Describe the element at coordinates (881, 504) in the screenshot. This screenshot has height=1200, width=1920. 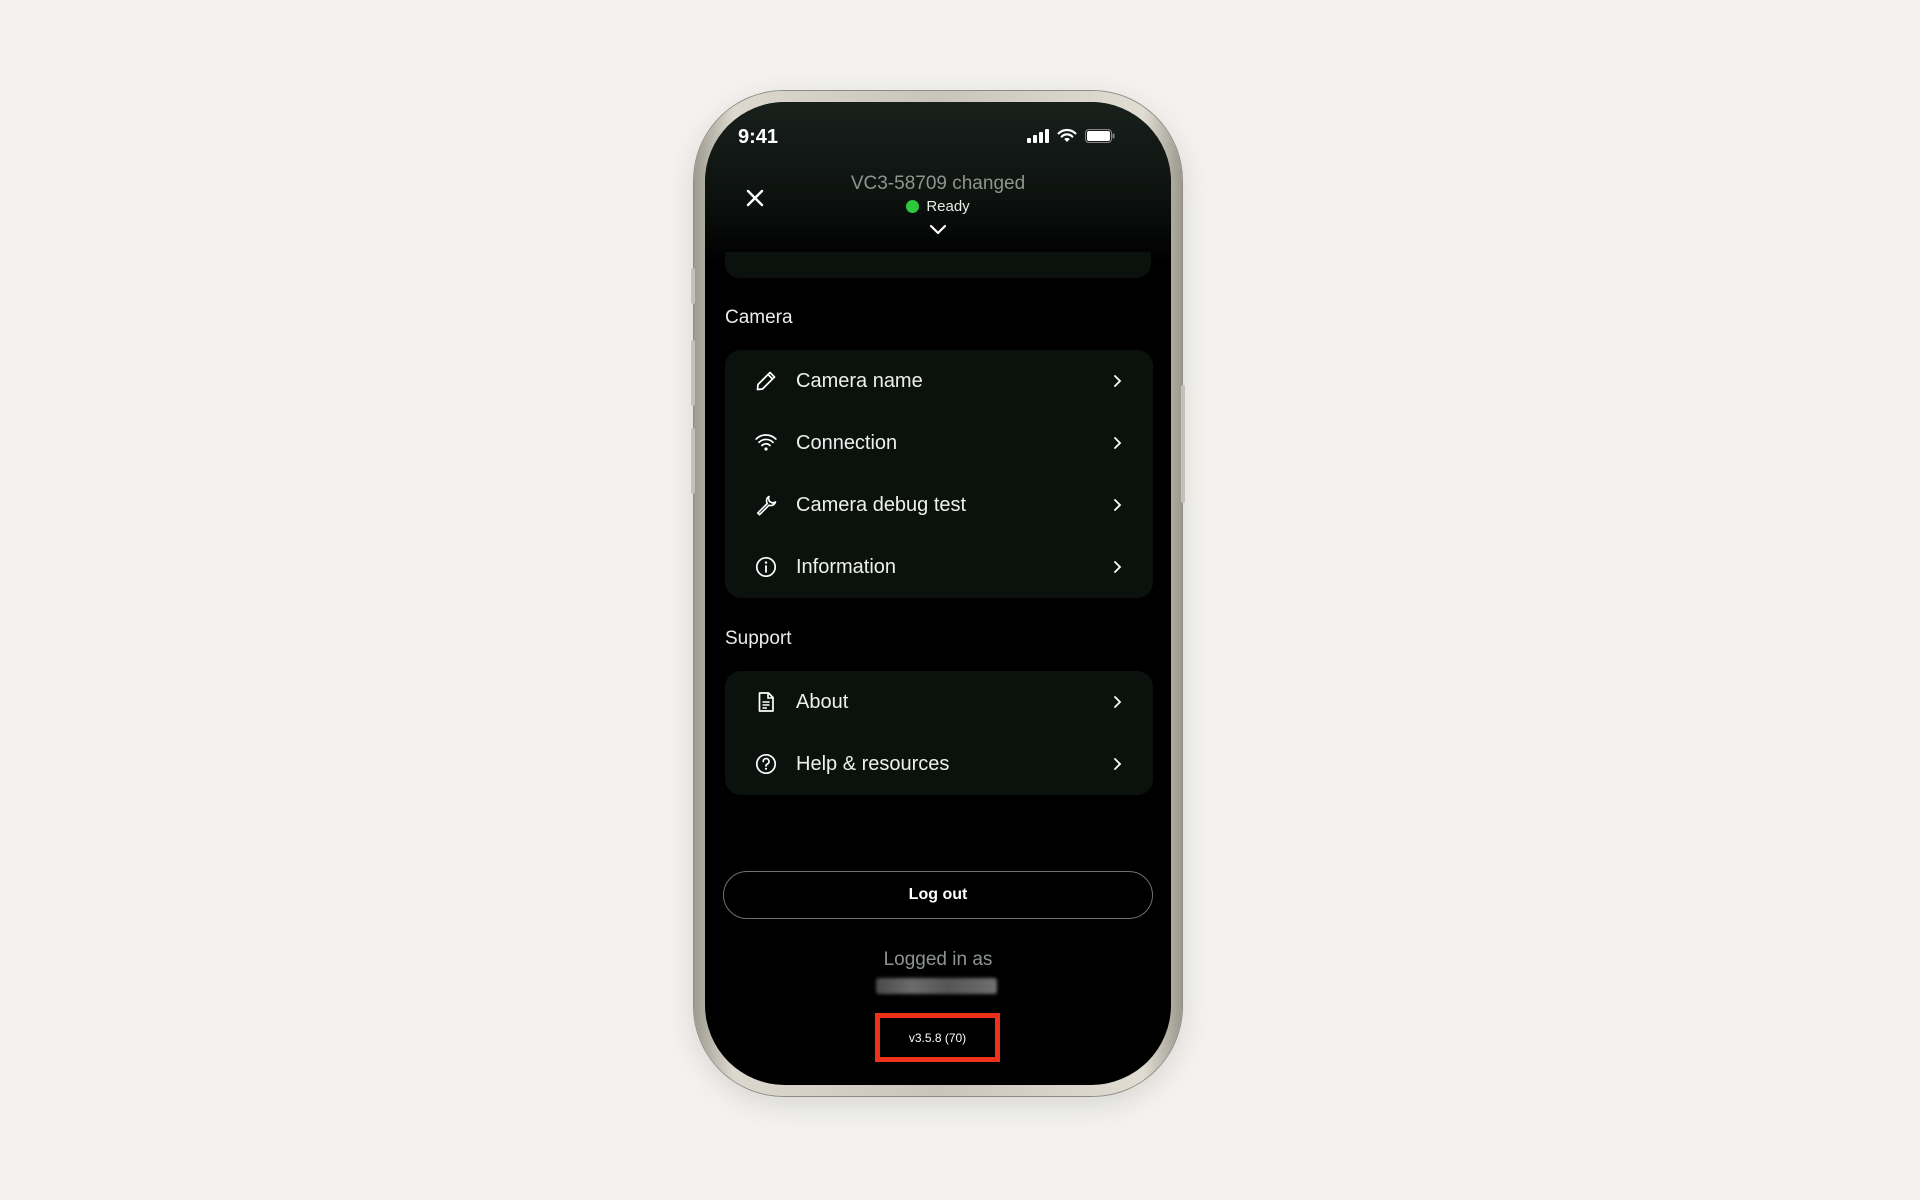
I see `camera-debug-test-label: Camera debug test` at that location.